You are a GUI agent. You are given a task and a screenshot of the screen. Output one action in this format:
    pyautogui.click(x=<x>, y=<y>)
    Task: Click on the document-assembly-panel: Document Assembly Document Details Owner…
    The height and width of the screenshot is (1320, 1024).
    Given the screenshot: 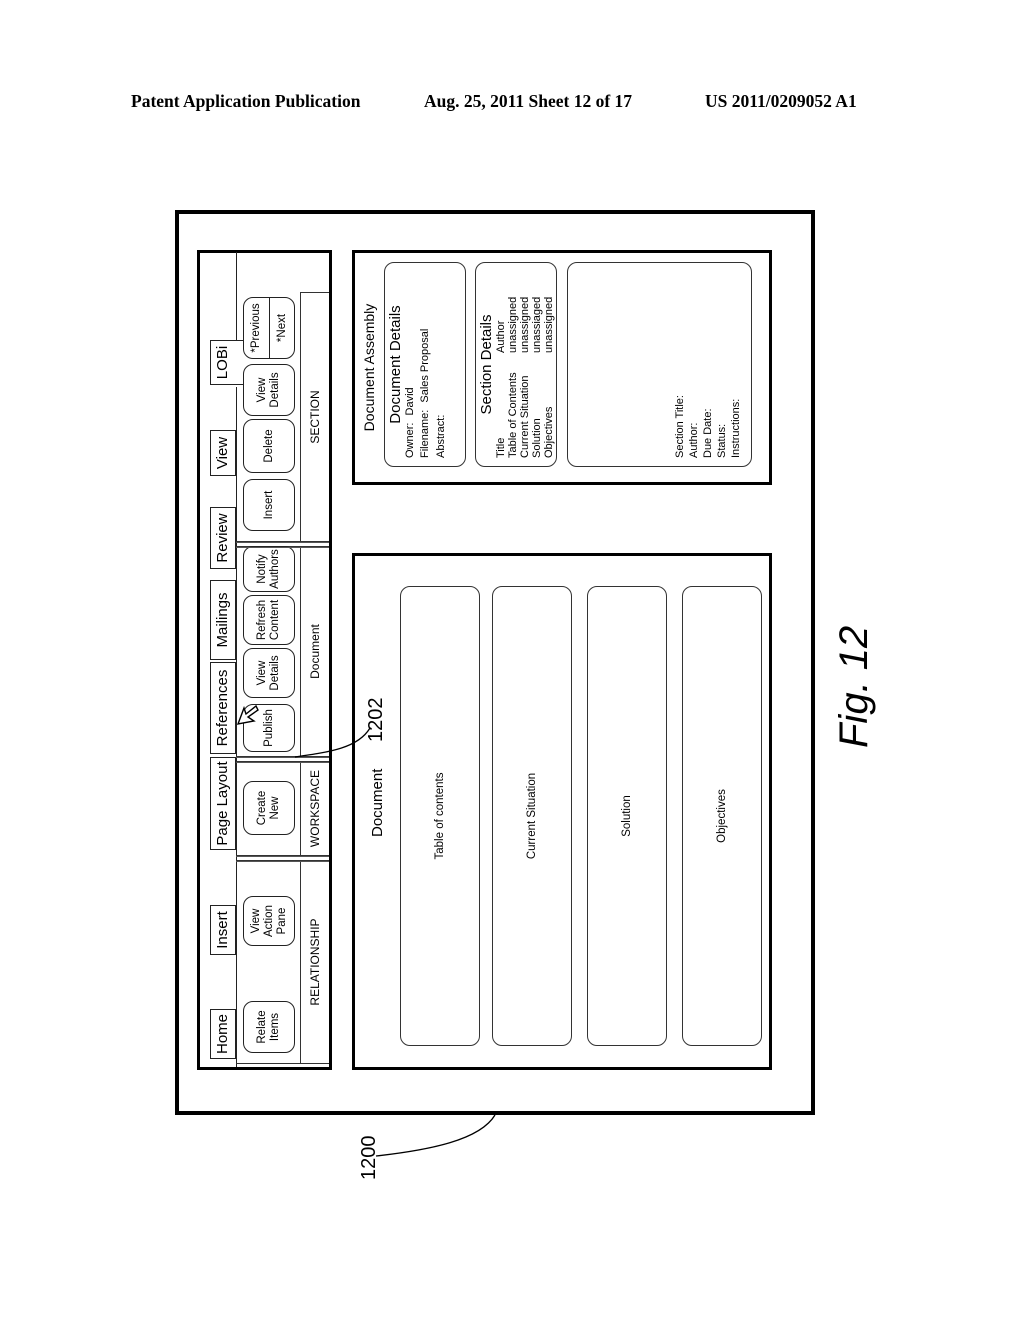 What is the action you would take?
    pyautogui.click(x=562, y=367)
    